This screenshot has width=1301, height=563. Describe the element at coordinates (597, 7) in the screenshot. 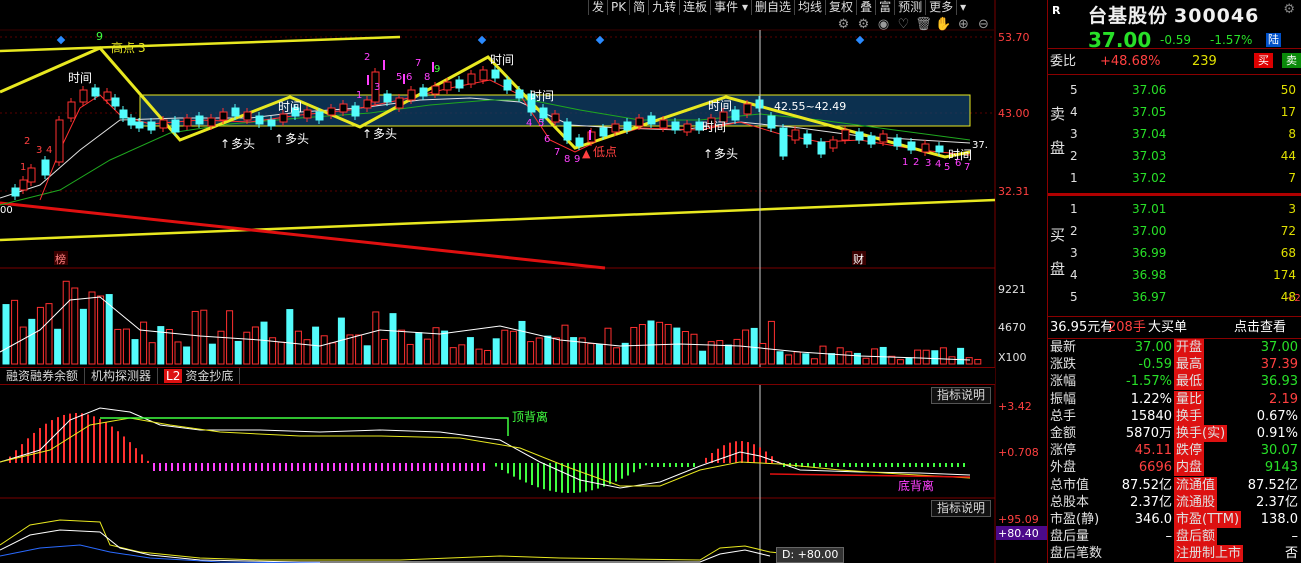

I see `toolbar-button-0: 发` at that location.